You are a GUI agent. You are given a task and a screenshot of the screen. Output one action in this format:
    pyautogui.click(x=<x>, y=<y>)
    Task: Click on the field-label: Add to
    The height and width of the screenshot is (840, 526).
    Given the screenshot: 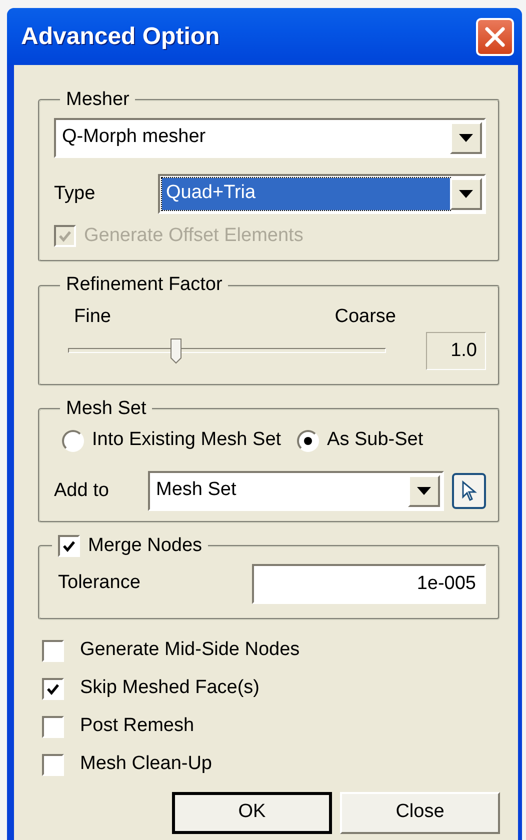 What is the action you would take?
    pyautogui.click(x=82, y=490)
    